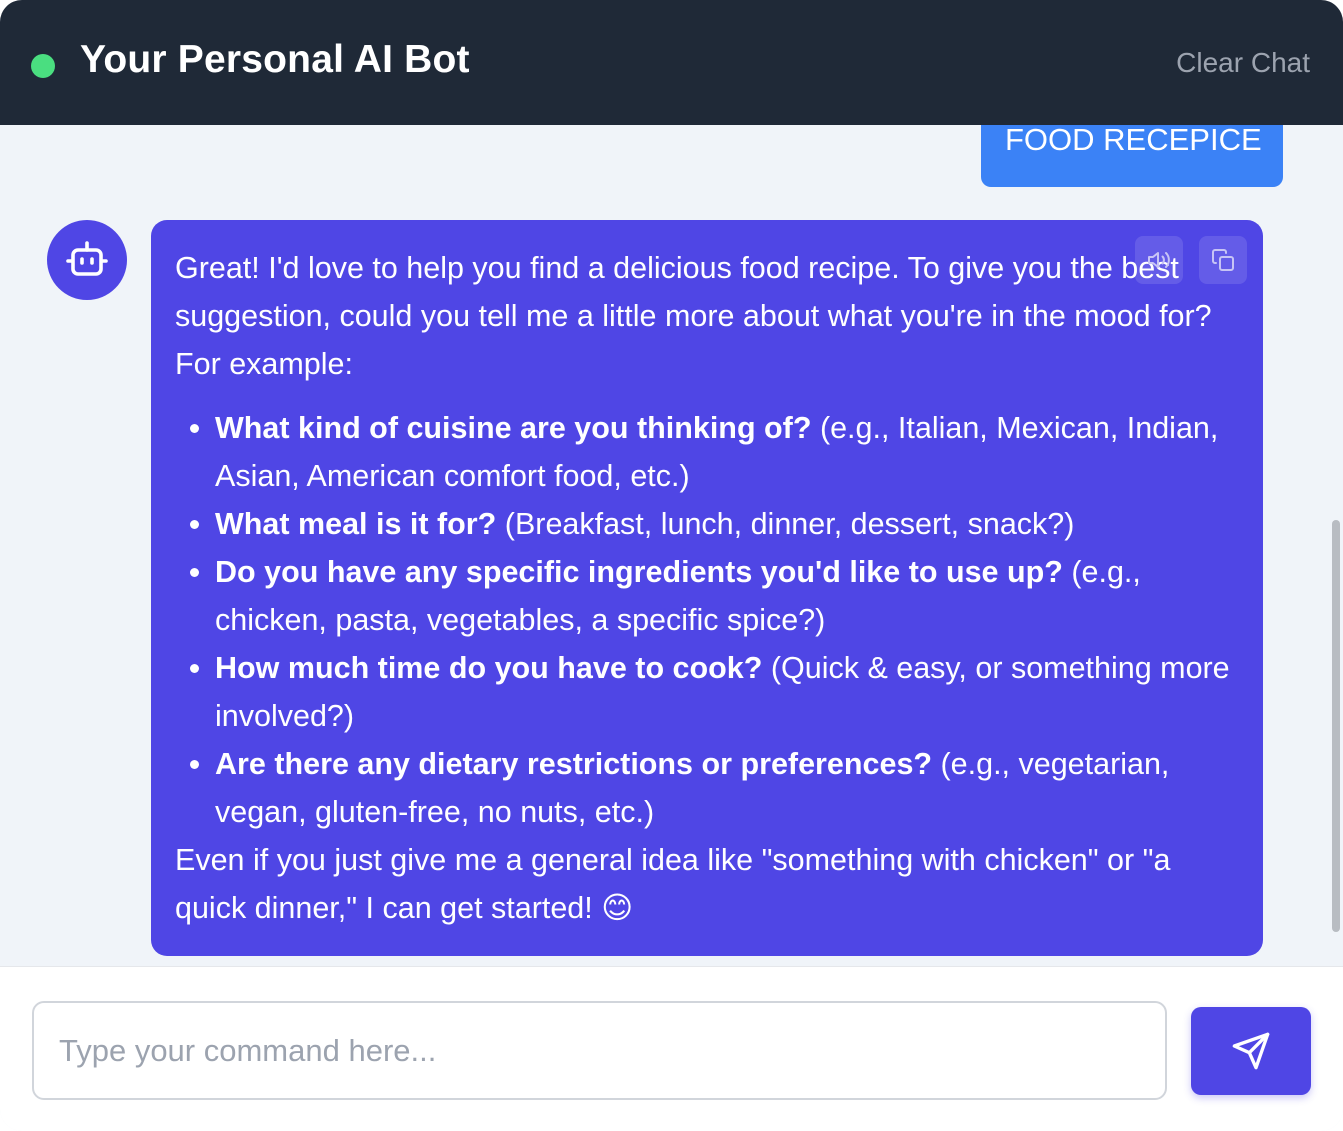 The width and height of the screenshot is (1343, 1131). Describe the element at coordinates (489, 668) in the screenshot. I see `list-item-question: How much time do you have to cook?` at that location.